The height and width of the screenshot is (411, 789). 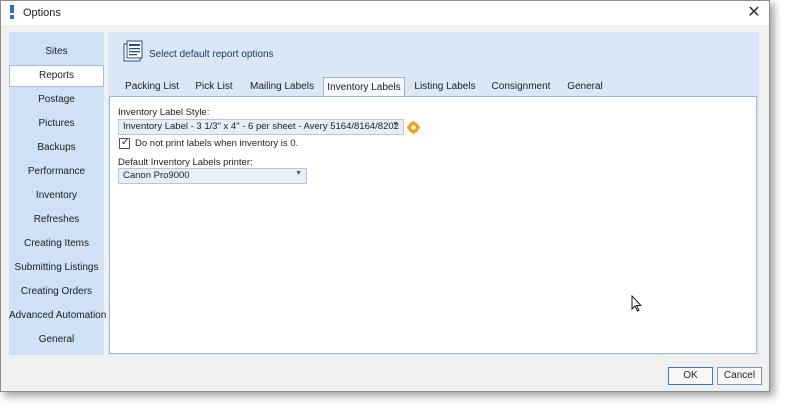 I want to click on ok-button: OK, so click(x=690, y=376).